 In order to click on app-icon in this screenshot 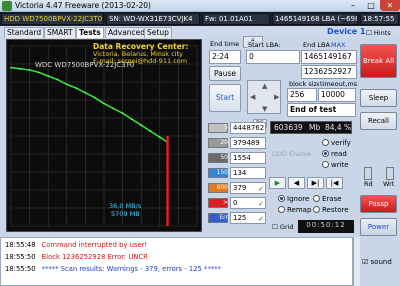, I will do `click(7, 6)`.